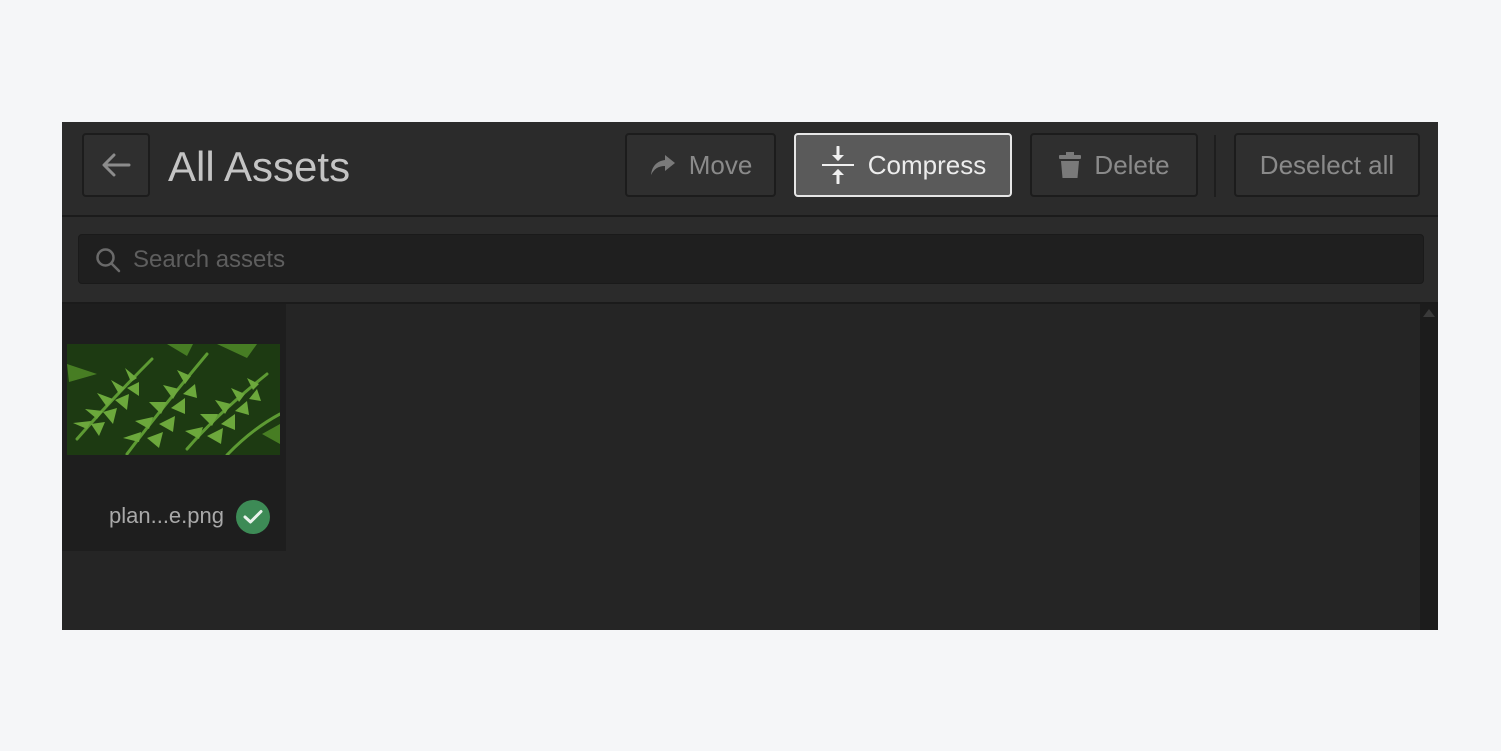 The height and width of the screenshot is (751, 1501). I want to click on deselect-all-button: Deselect all, so click(1327, 165).